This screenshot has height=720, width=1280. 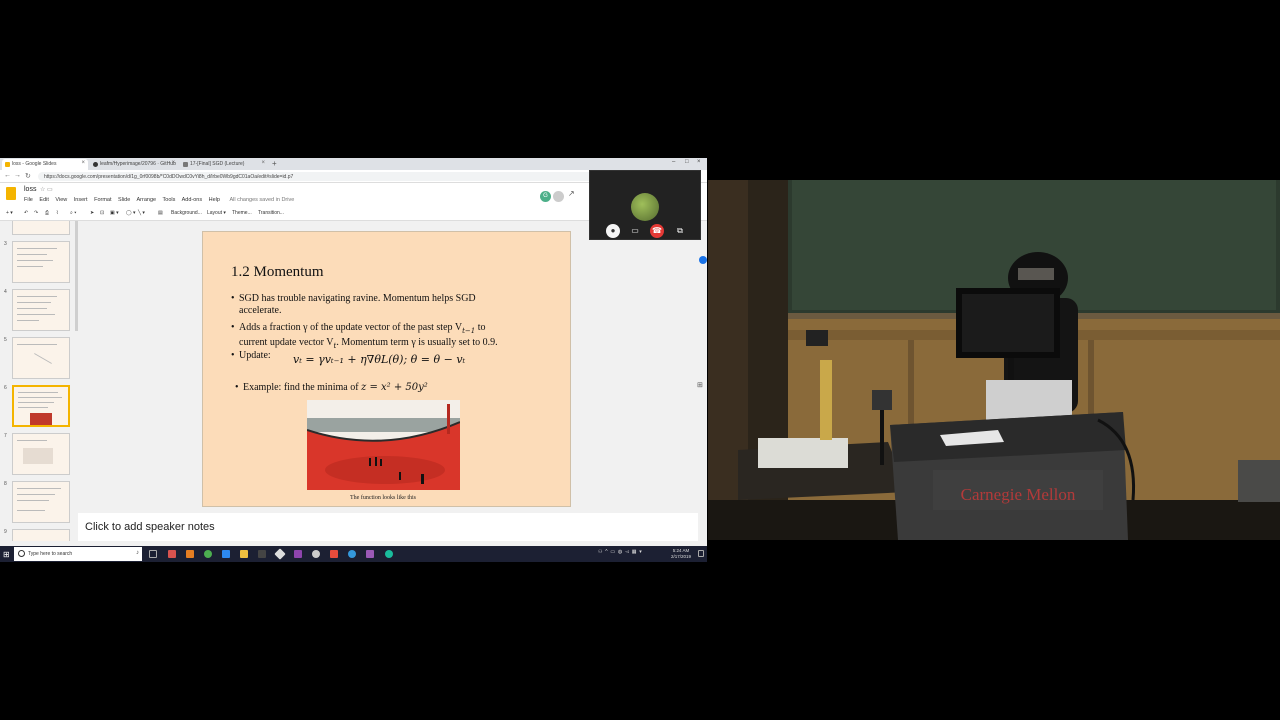 I want to click on layout-button: Layout ▾, so click(x=216, y=213).